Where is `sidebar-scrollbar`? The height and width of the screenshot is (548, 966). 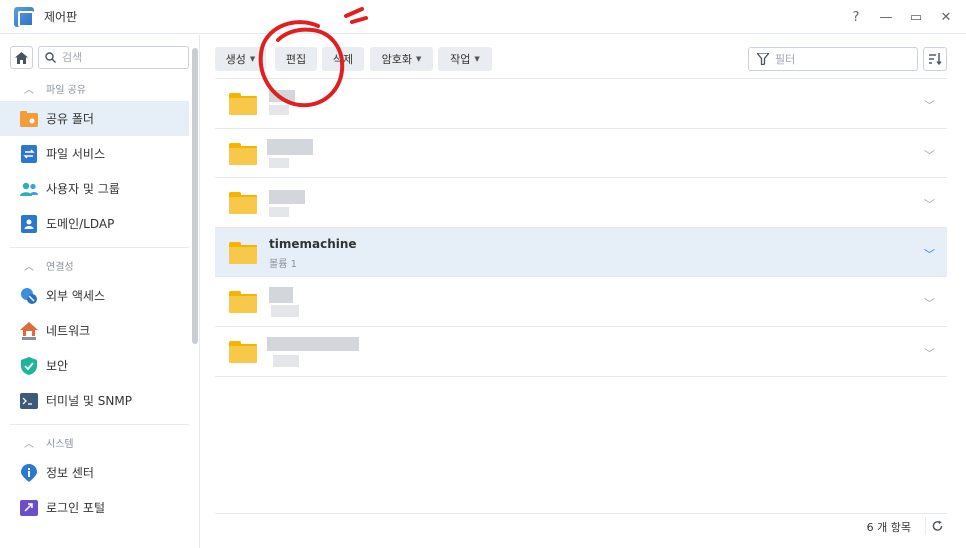
sidebar-scrollbar is located at coordinates (195, 196).